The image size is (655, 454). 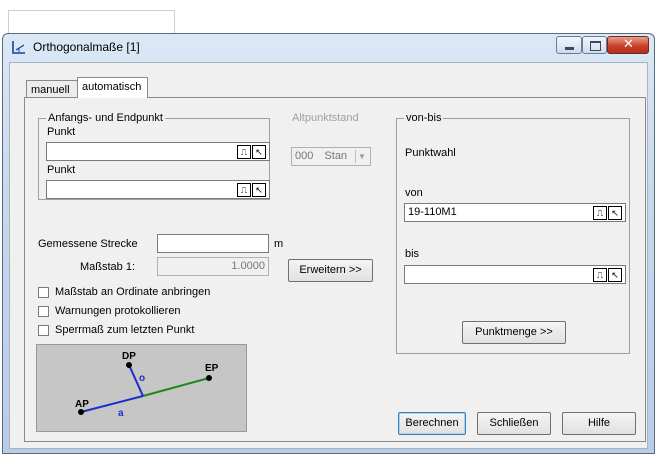 What do you see at coordinates (248, 266) in the screenshot?
I see `massstab-value: 1.0000` at bounding box center [248, 266].